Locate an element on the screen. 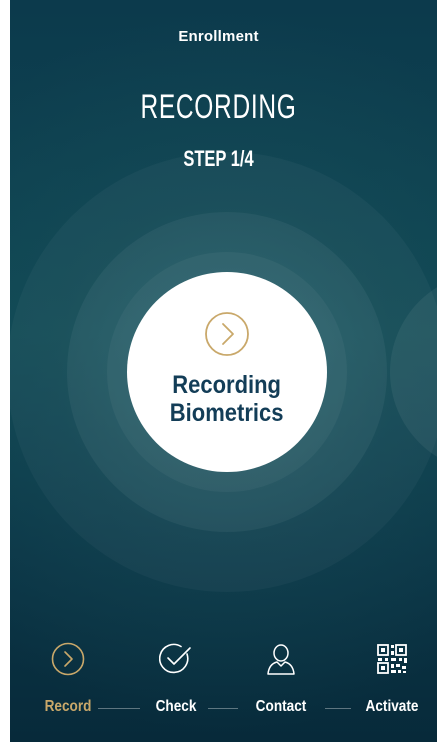  user-icon is located at coordinates (281, 659).